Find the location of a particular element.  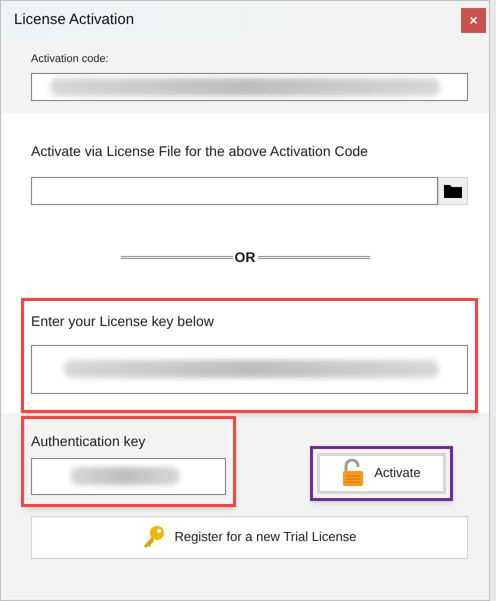

register-trial-button: Register for a new Trial License is located at coordinates (249, 537).